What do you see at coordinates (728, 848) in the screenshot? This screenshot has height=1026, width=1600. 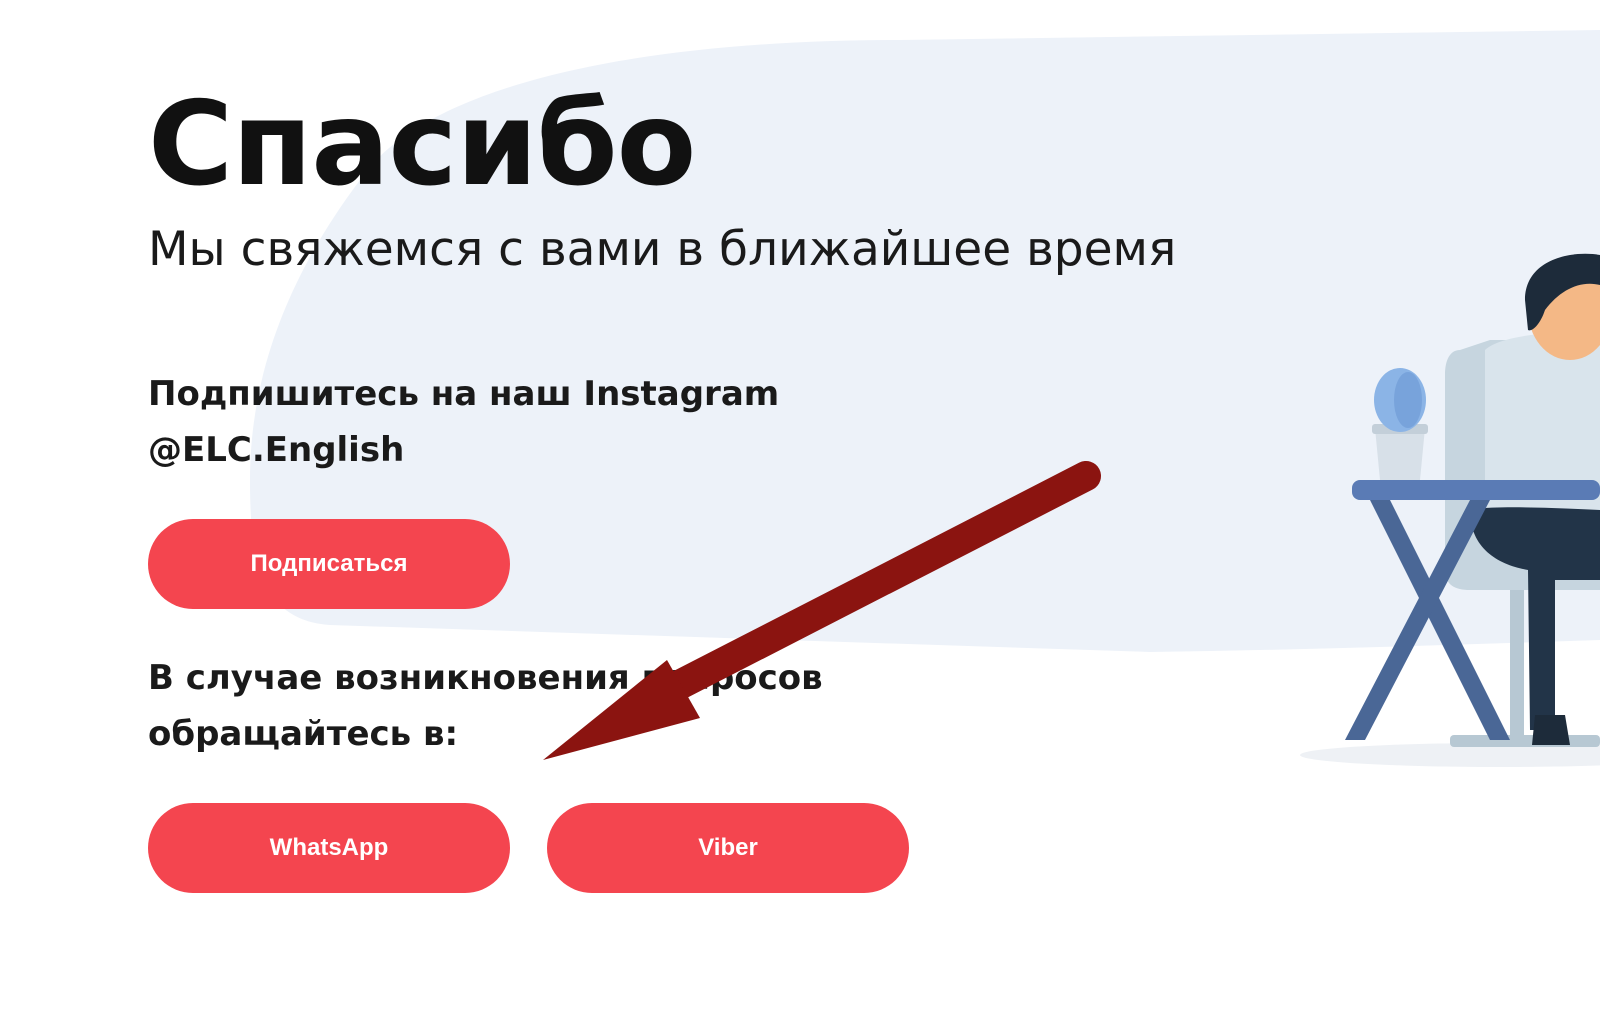 I see `viber-button: Viber` at bounding box center [728, 848].